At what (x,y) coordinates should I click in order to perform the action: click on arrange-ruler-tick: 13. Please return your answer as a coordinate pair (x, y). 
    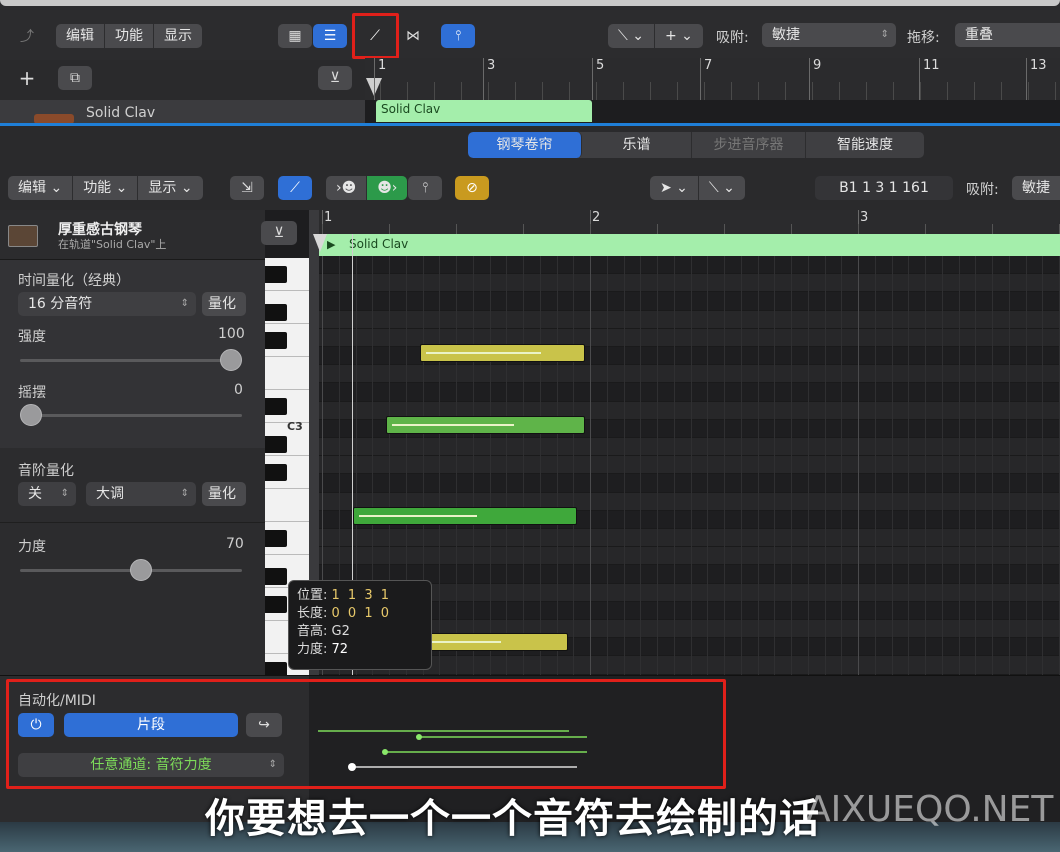
    Looking at the image, I should click on (1038, 65).